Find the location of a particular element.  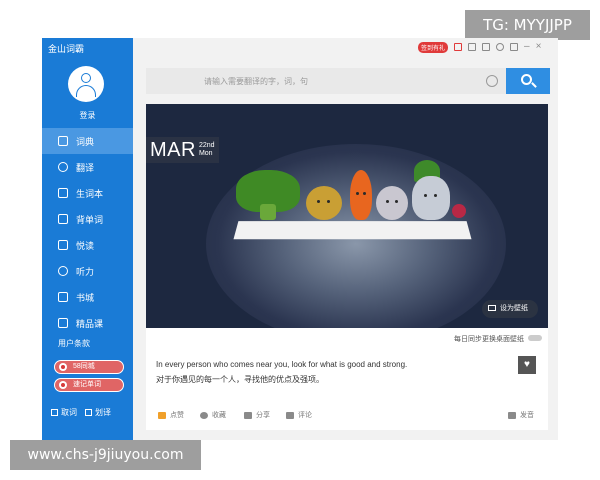

capture-word-checkbox: 取词 is located at coordinates (64, 412).